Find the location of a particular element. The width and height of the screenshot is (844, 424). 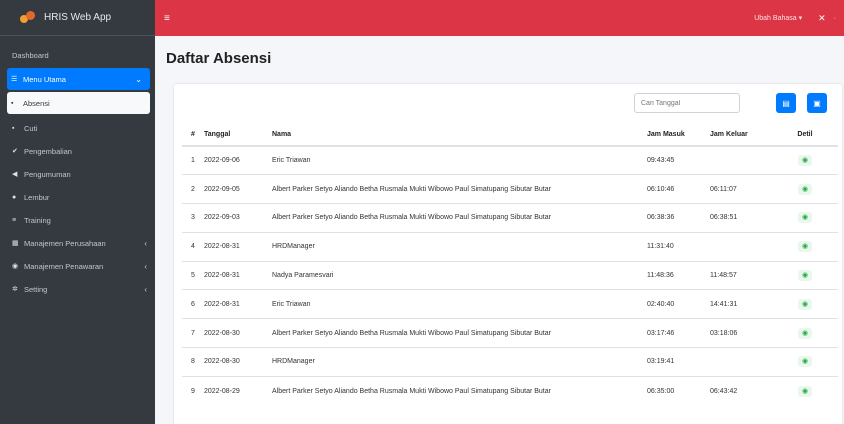

sidebar-item-label: Cuti is located at coordinates (31, 128).